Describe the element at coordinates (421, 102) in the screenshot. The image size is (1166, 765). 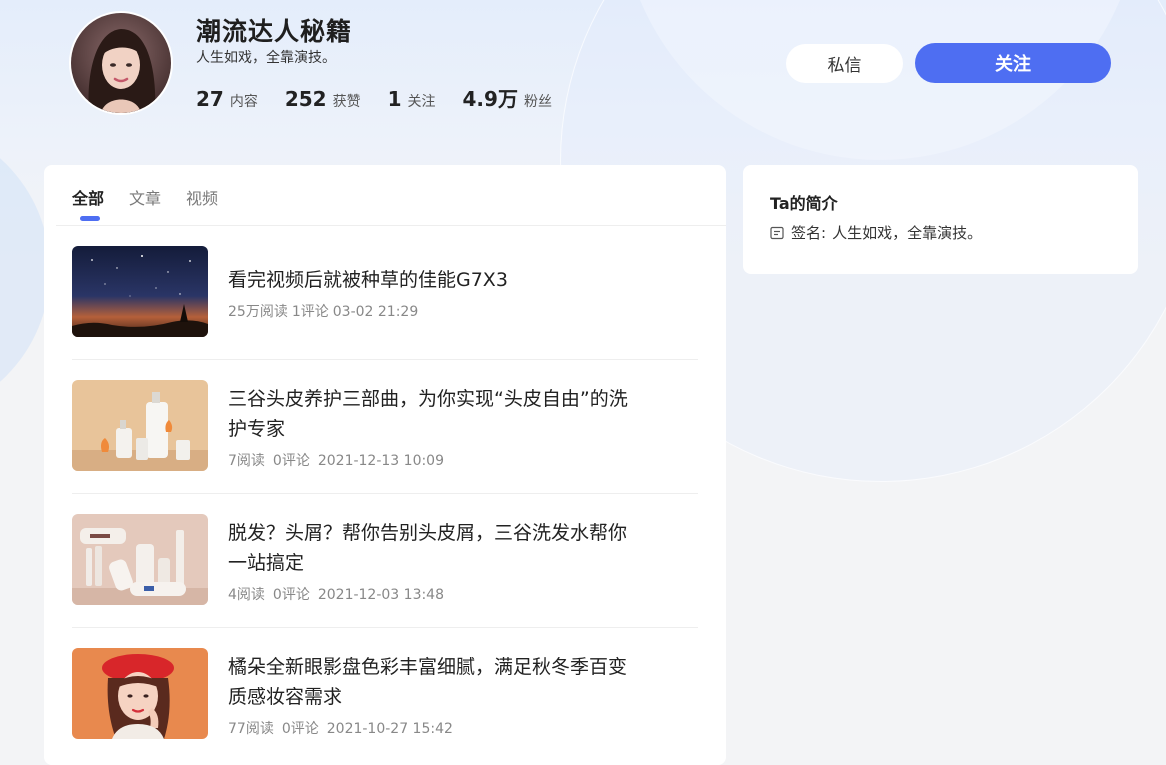
I see `stat-label: 关注` at that location.